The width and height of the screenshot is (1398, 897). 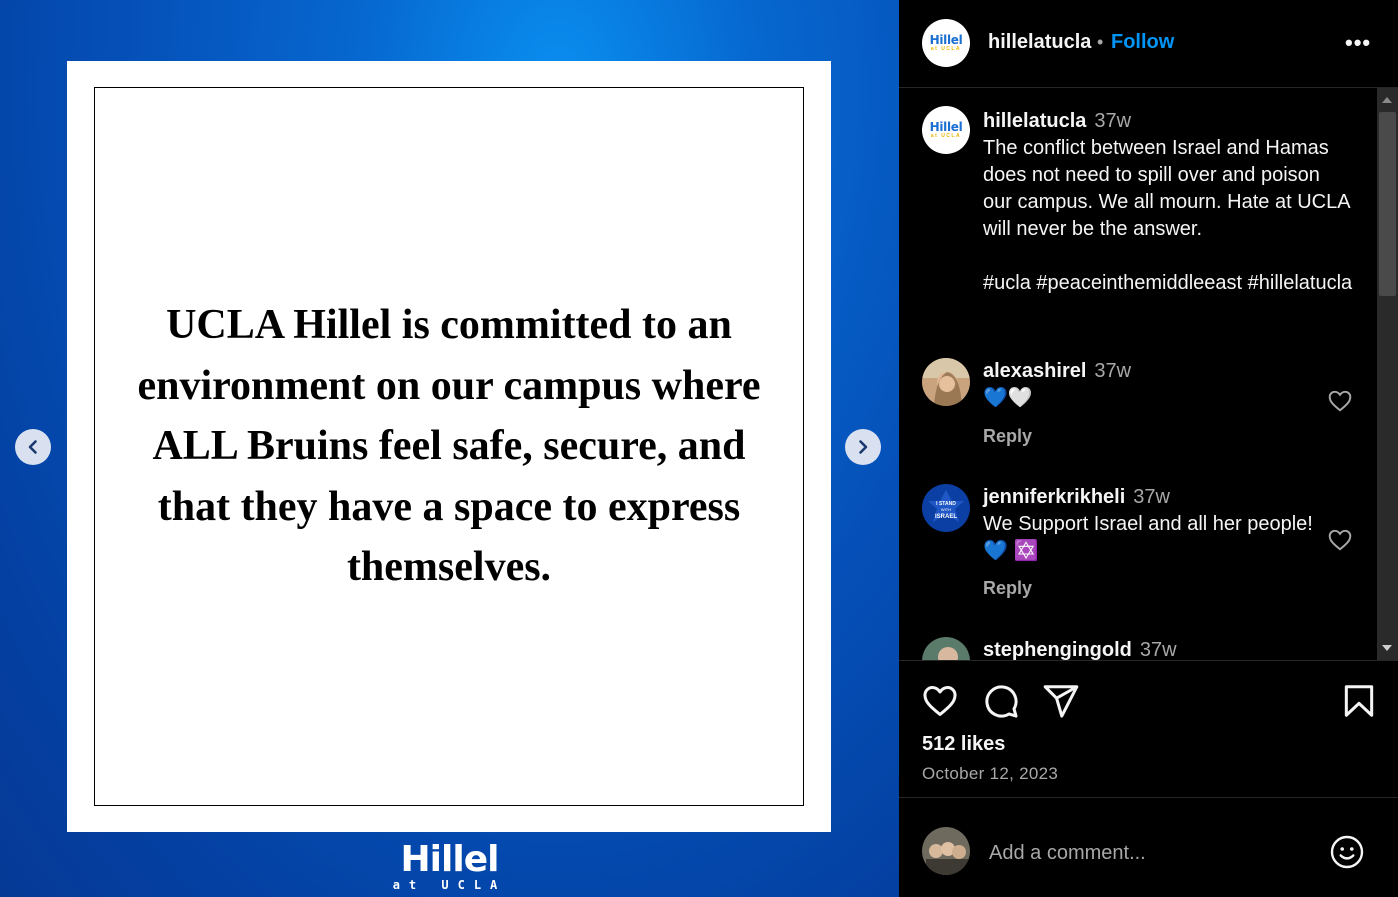 I want to click on chevron-right-icon, so click(x=863, y=447).